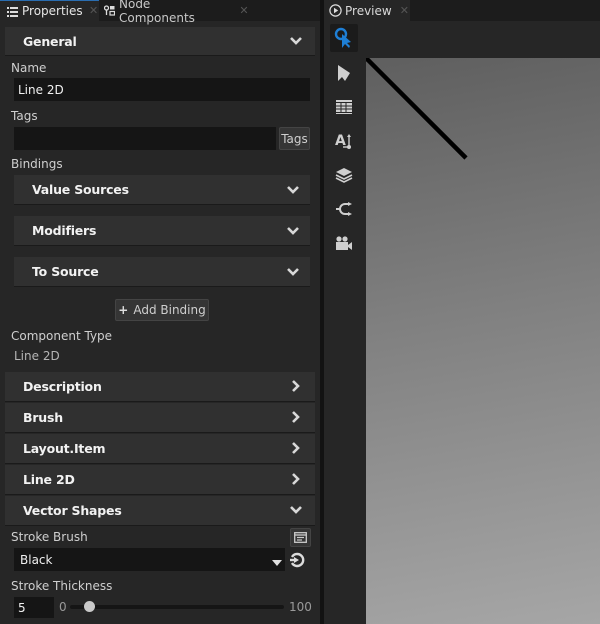  Describe the element at coordinates (417, 109) in the screenshot. I see `line-2d-shape` at that location.